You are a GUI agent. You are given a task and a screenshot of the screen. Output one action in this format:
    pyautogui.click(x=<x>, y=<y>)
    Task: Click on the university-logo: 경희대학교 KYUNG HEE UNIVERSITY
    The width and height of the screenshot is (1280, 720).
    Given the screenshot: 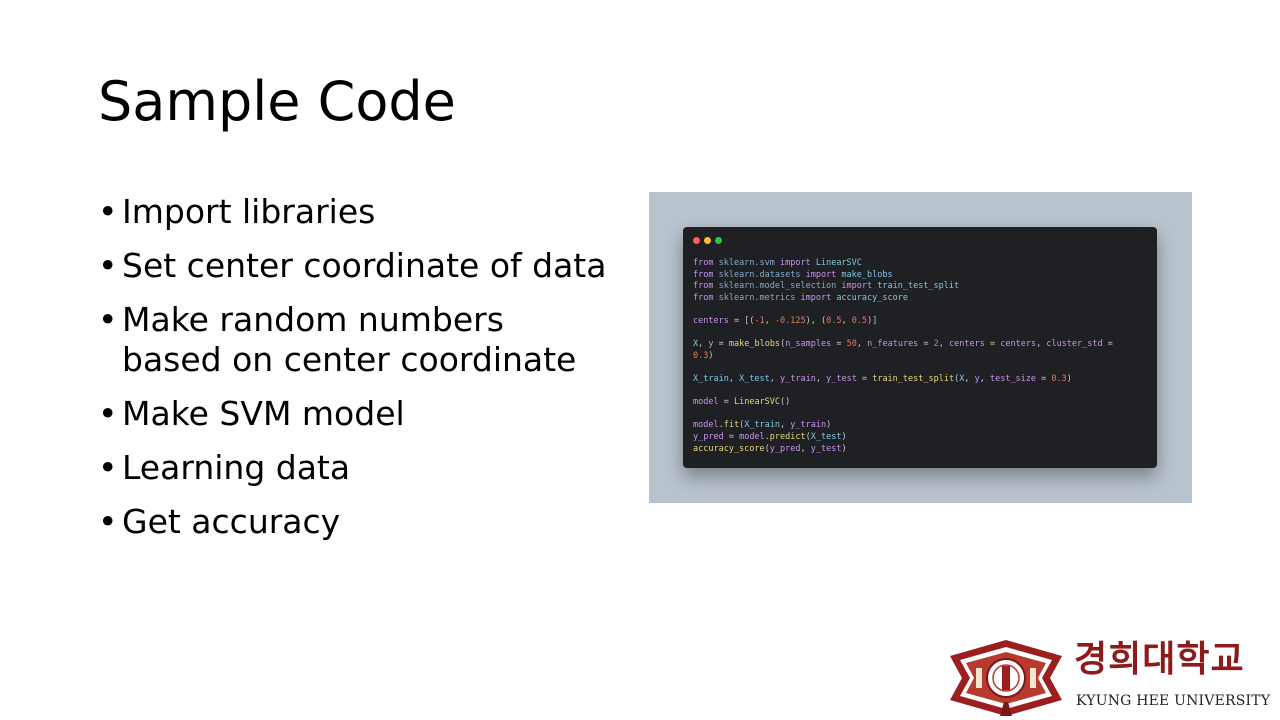 What is the action you would take?
    pyautogui.click(x=1108, y=678)
    